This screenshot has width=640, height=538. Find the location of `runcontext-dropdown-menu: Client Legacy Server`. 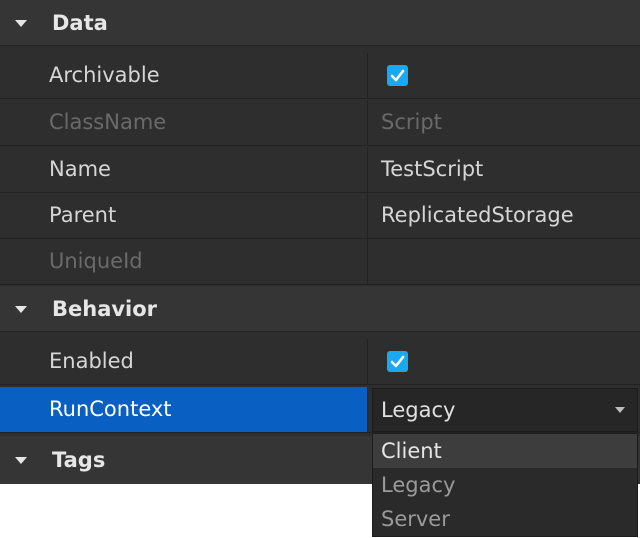

runcontext-dropdown-menu: Client Legacy Server is located at coordinates (505, 485).